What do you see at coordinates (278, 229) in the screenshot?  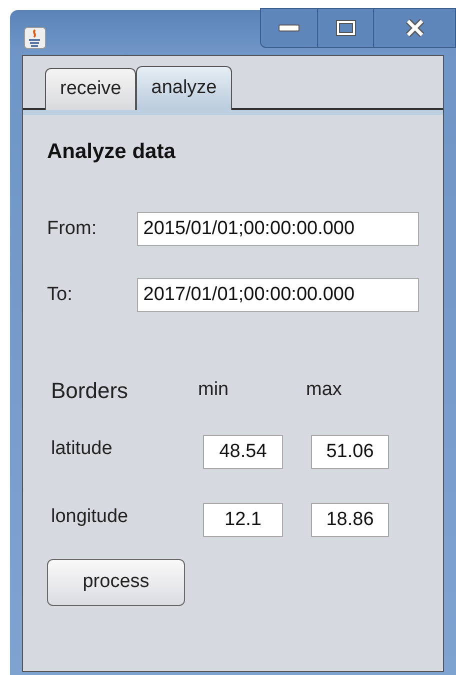 I see `date-input: 2015/01/01;00:00:00.000` at bounding box center [278, 229].